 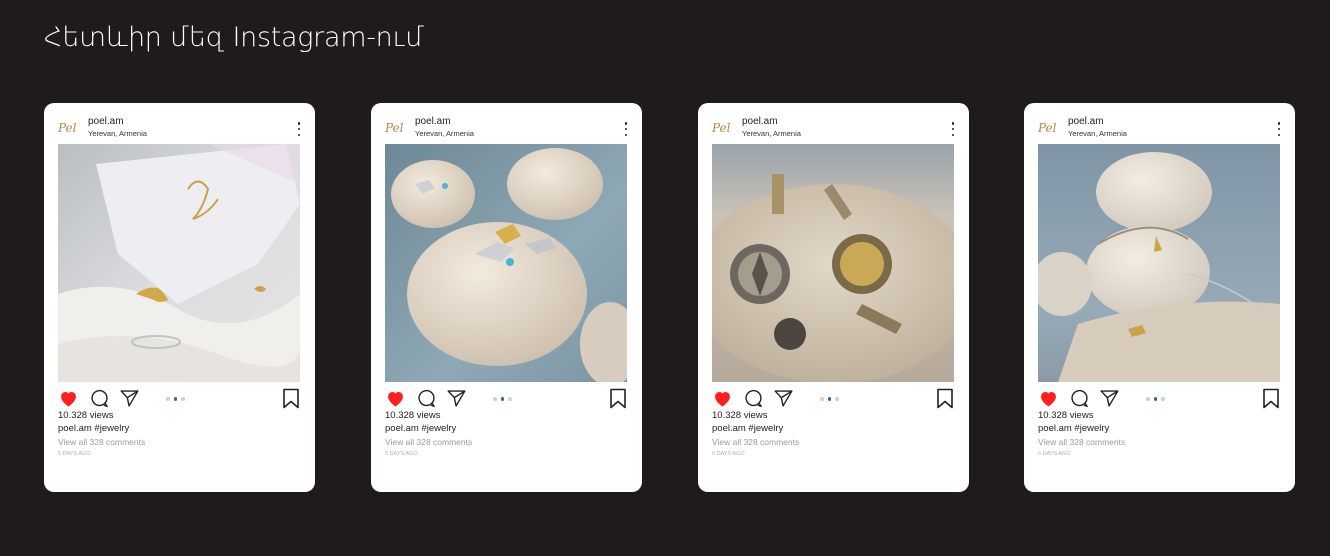 I want to click on section-title: Հետևիր մեզ Instagram-ում, so click(x=234, y=37).